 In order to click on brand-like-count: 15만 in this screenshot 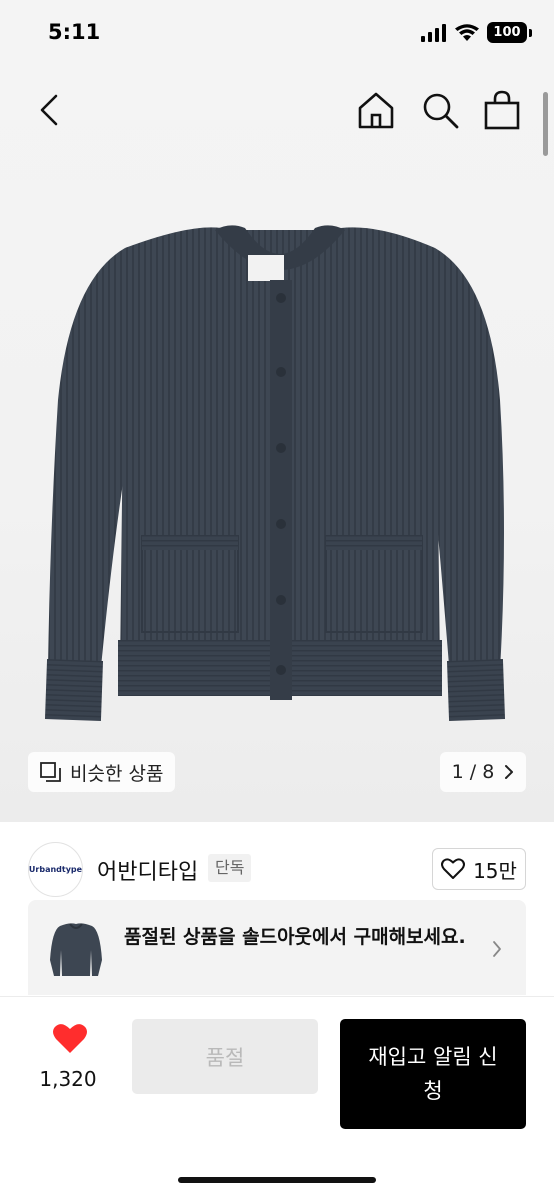, I will do `click(495, 870)`.